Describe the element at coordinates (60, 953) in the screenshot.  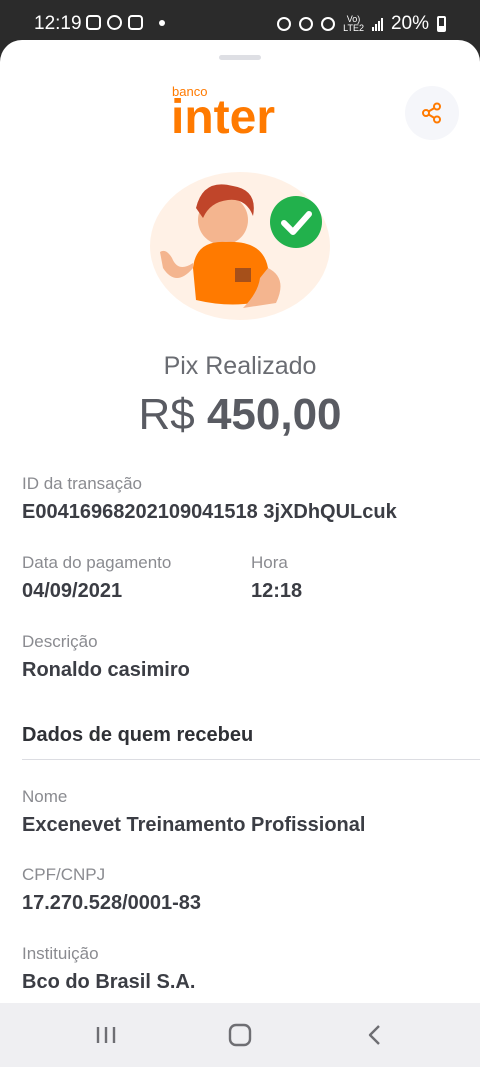
I see `receiver-institution-label: Instituição` at that location.